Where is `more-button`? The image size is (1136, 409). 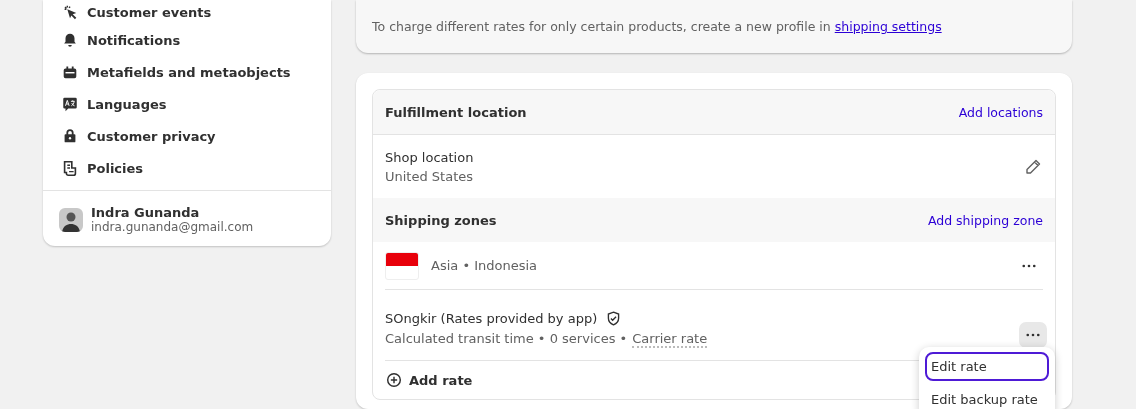 more-button is located at coordinates (1033, 335).